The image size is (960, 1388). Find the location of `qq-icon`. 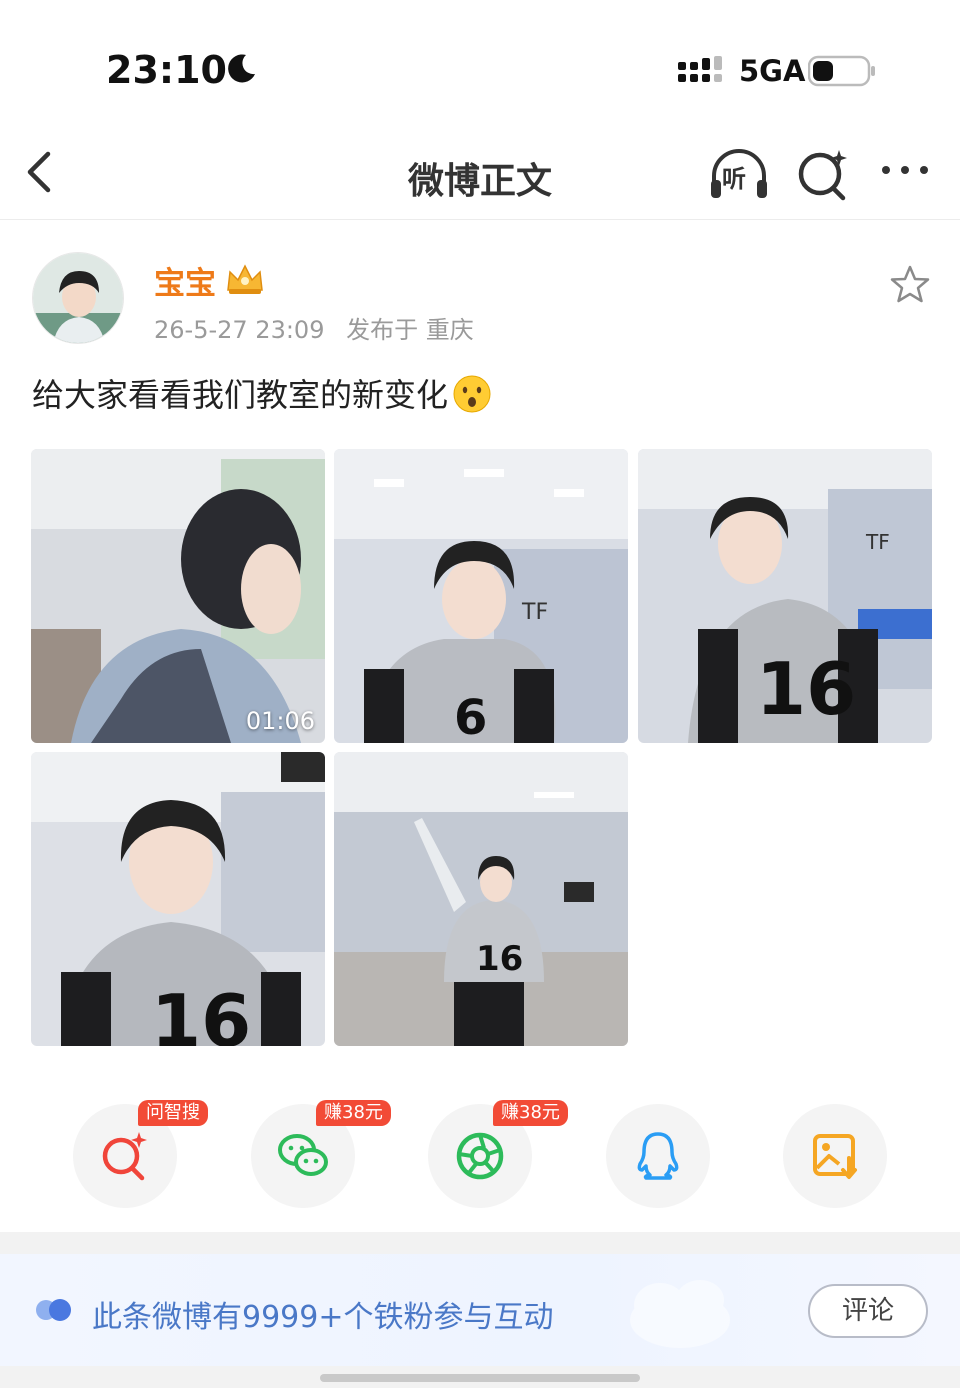

qq-icon is located at coordinates (658, 1156).